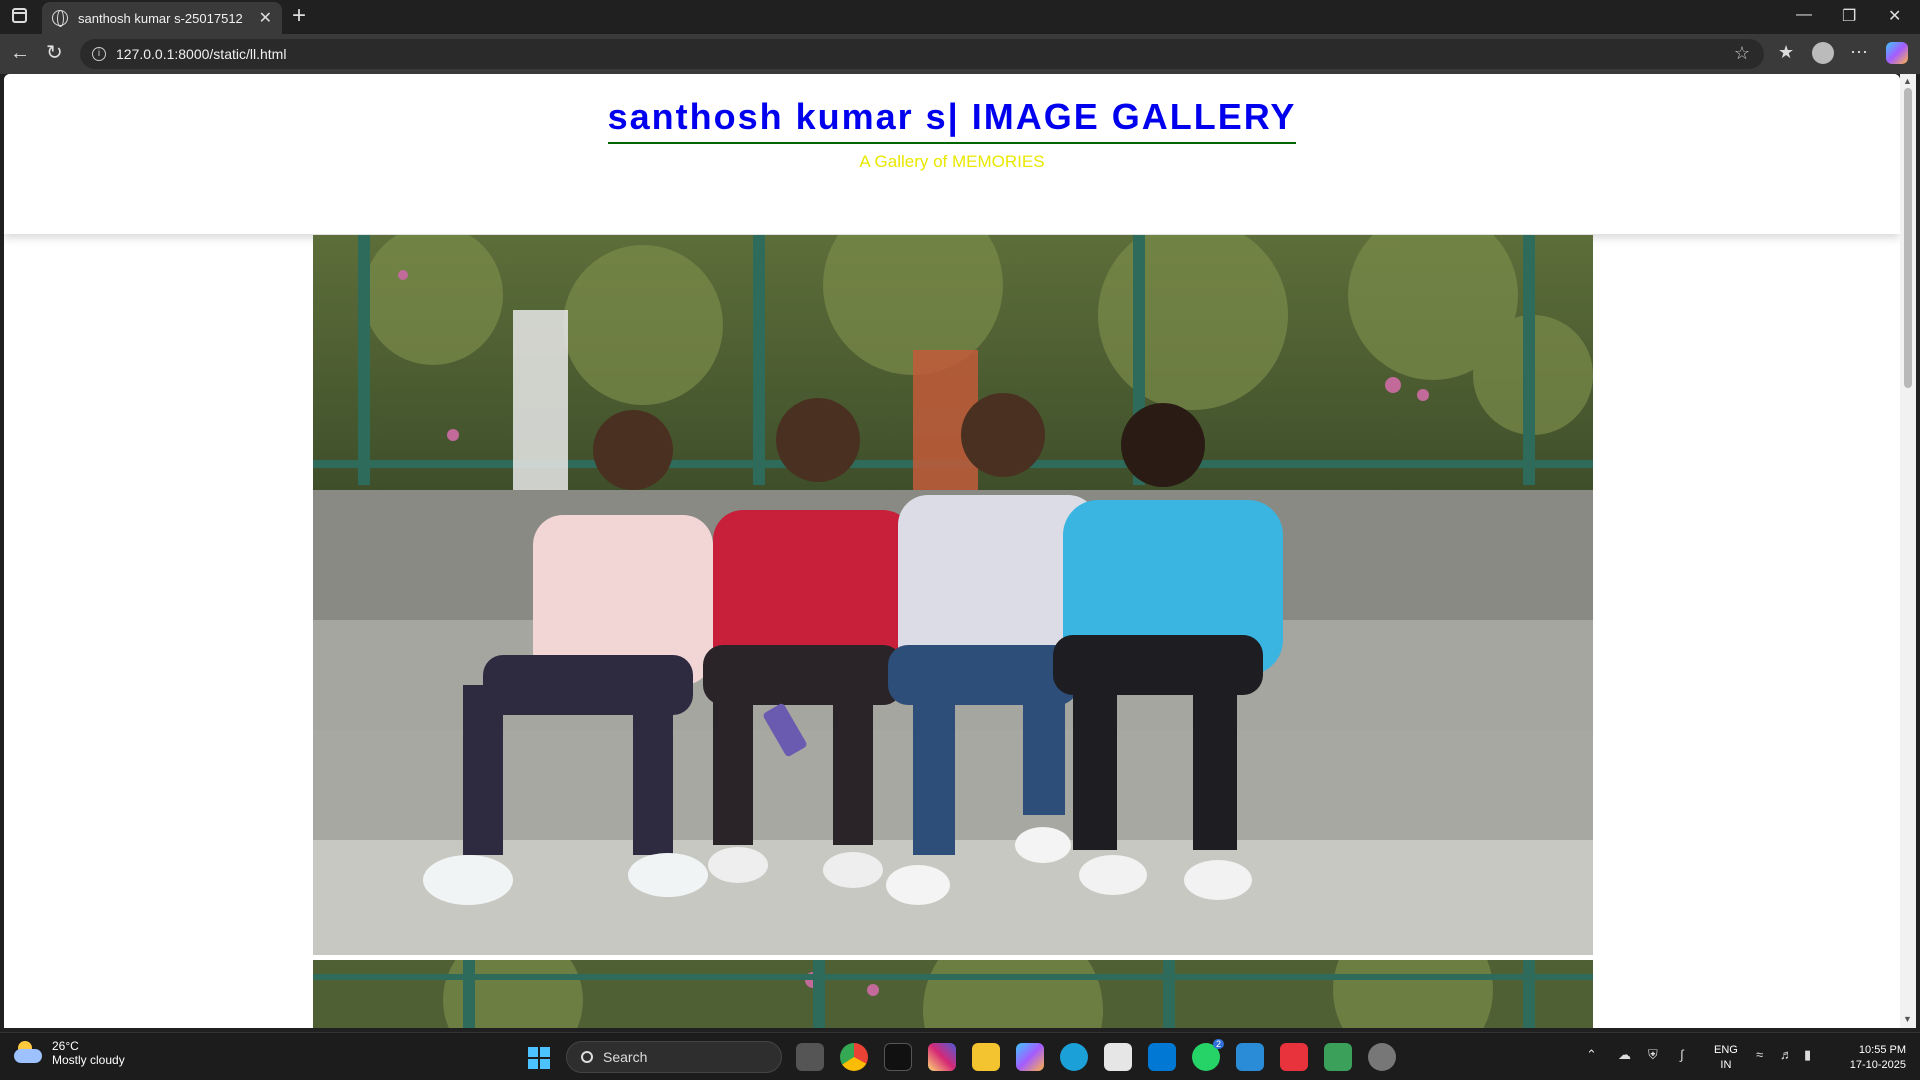 The height and width of the screenshot is (1080, 1920). I want to click on clock-date: 17-10-2025, so click(1877, 1065).